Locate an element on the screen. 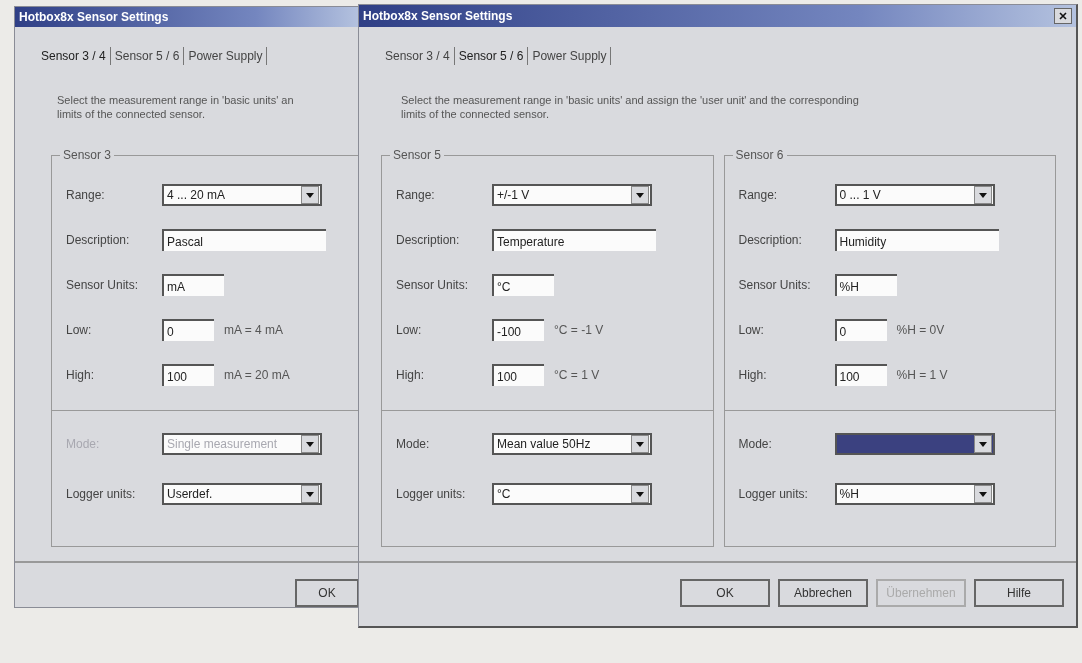  unit-note: °C = -1 V is located at coordinates (579, 330).